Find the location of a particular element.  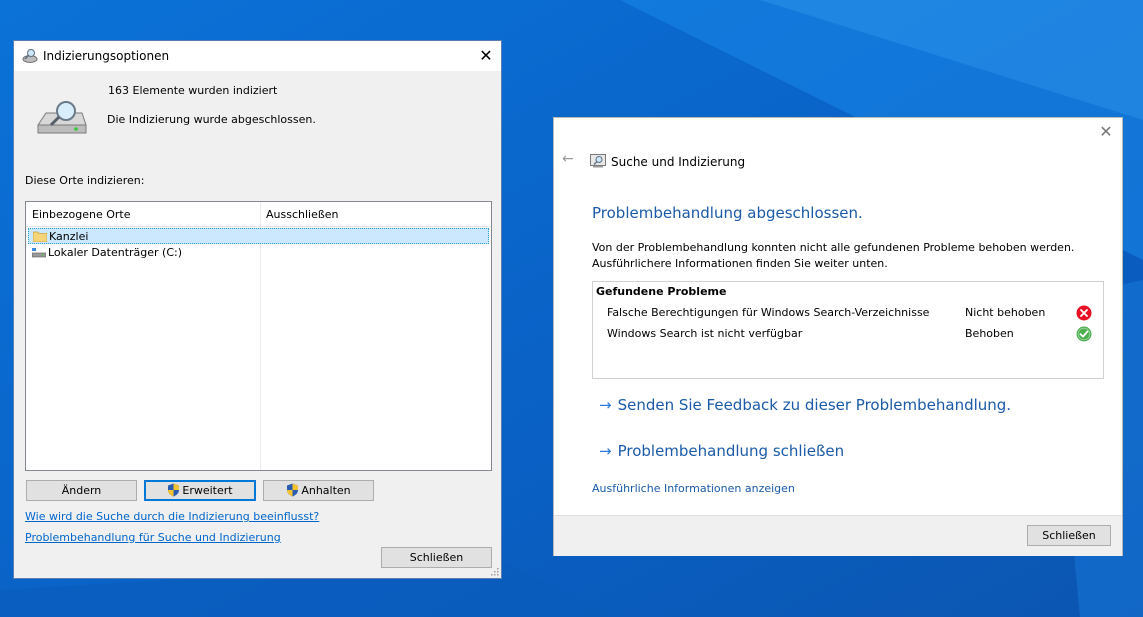

problem-status: Behoben is located at coordinates (989, 333).